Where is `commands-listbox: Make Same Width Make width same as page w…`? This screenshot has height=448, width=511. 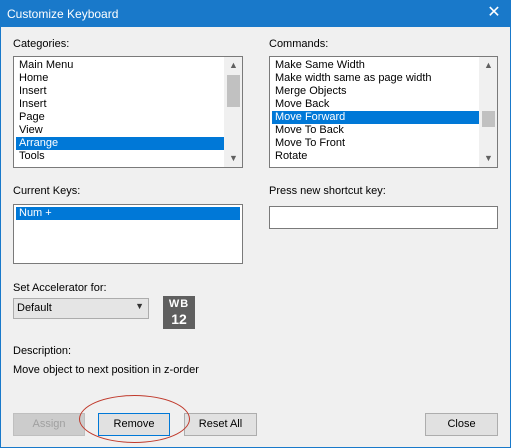
commands-listbox: Make Same Width Make width same as page w… is located at coordinates (383, 112).